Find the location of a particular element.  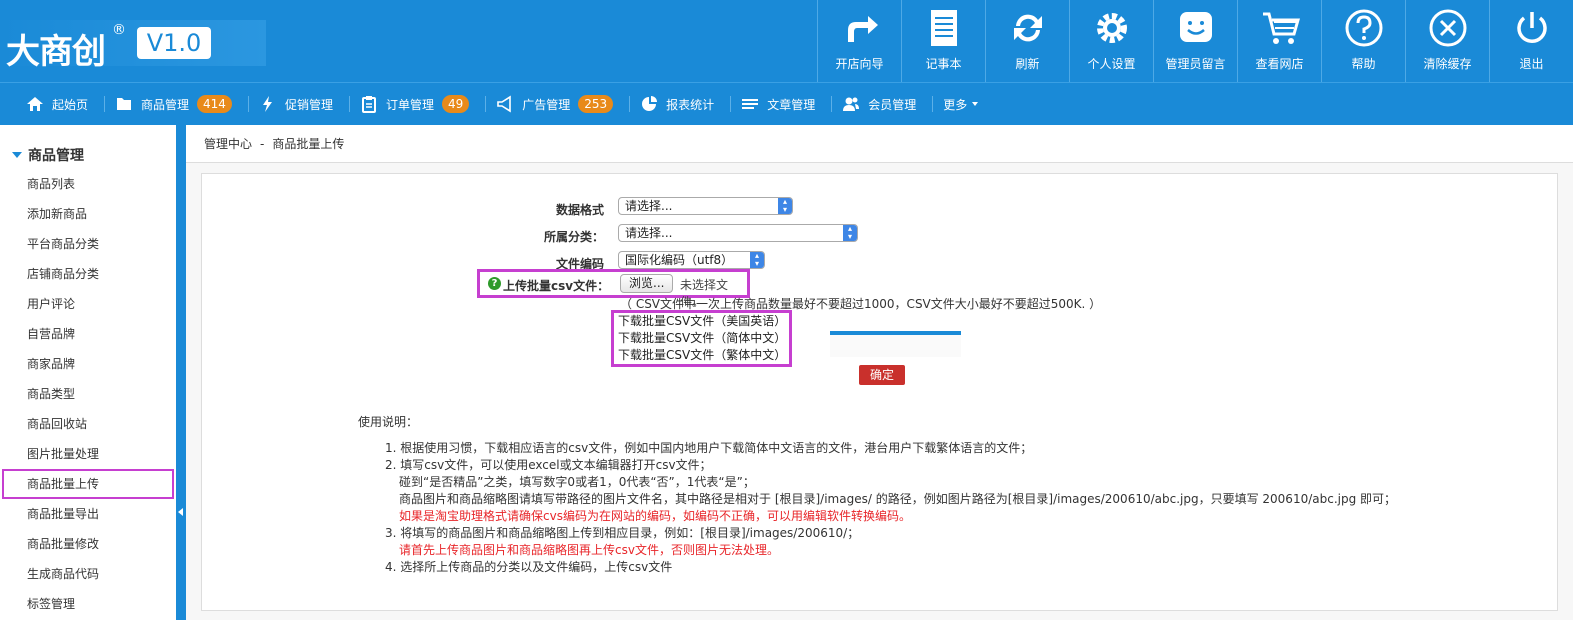

tool-label: 帮助 is located at coordinates (1363, 64).